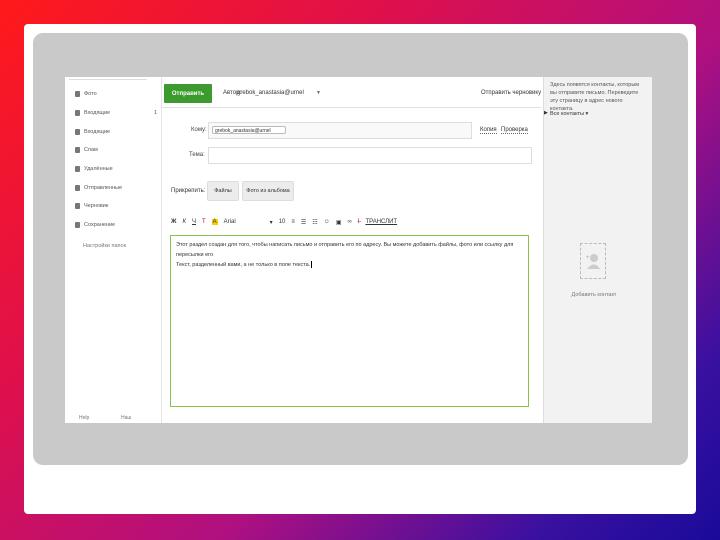 The image size is (720, 540). I want to click on recipient-chip: grebok_anastasia@urnel, so click(249, 130).